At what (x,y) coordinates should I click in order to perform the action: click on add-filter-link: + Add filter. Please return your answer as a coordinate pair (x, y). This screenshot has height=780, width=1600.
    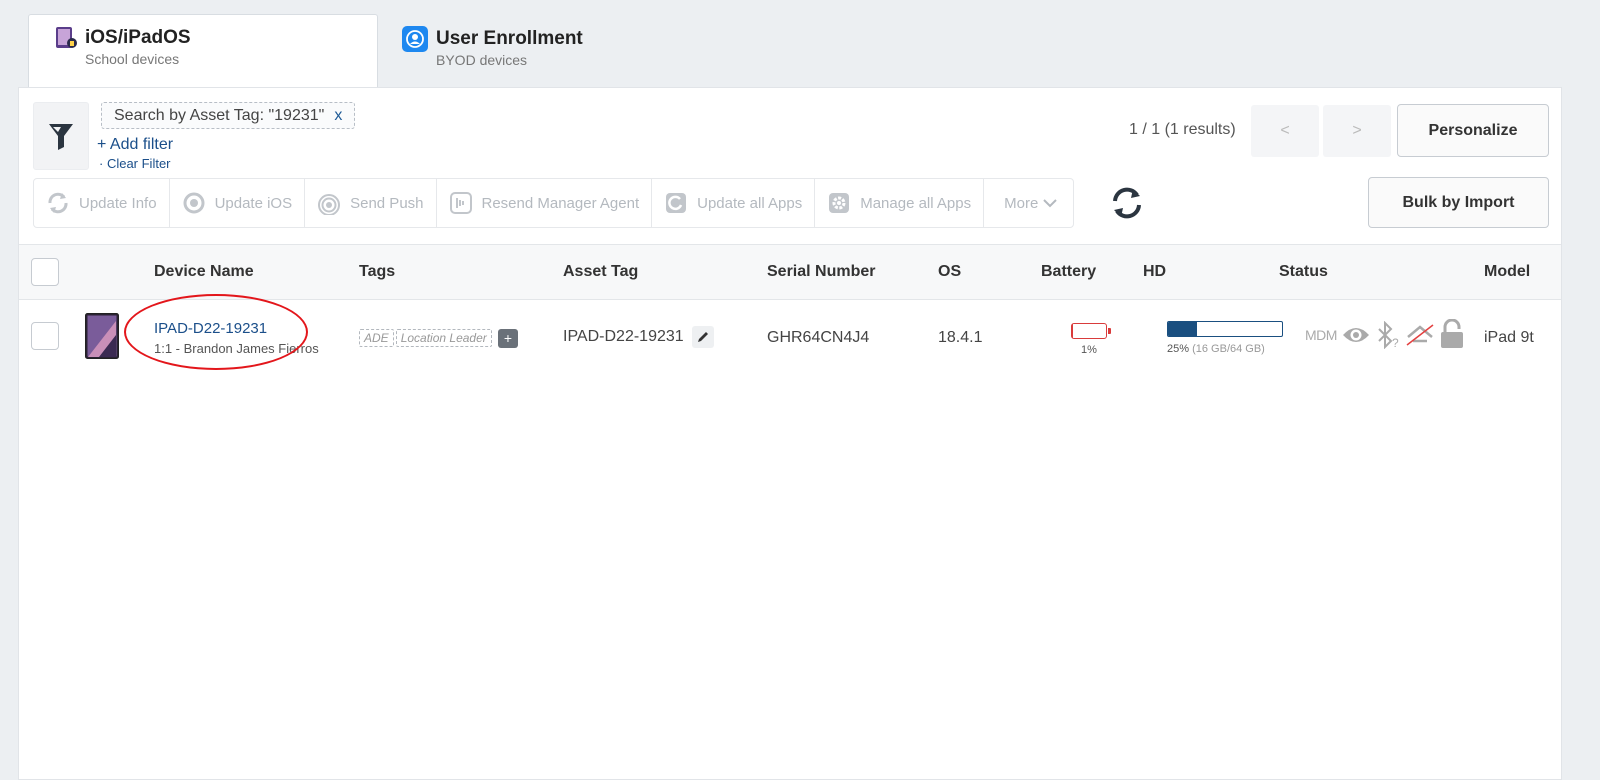
    Looking at the image, I should click on (135, 145).